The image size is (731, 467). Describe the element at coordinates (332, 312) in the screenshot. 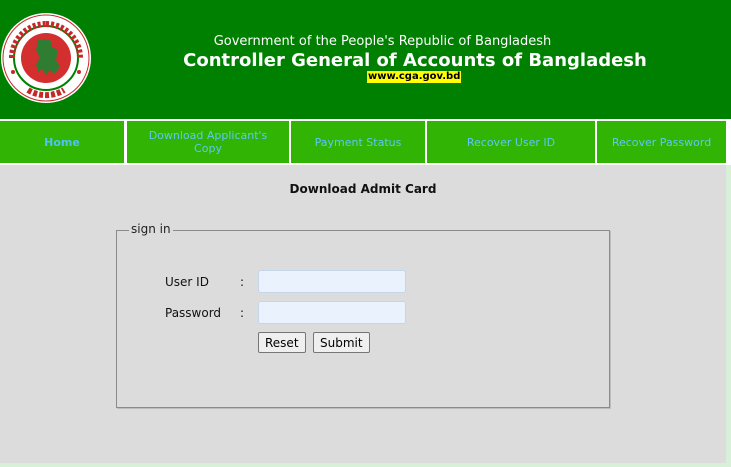

I see `password-input` at that location.